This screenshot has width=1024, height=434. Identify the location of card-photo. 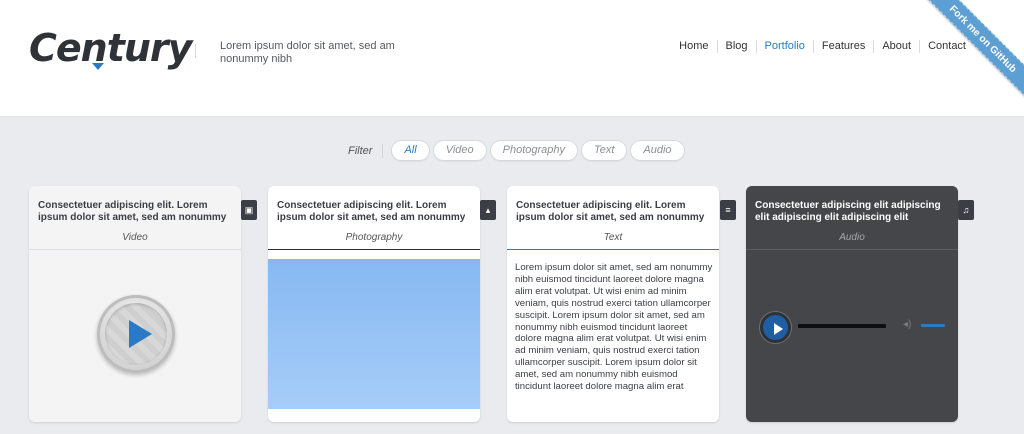
(374, 334).